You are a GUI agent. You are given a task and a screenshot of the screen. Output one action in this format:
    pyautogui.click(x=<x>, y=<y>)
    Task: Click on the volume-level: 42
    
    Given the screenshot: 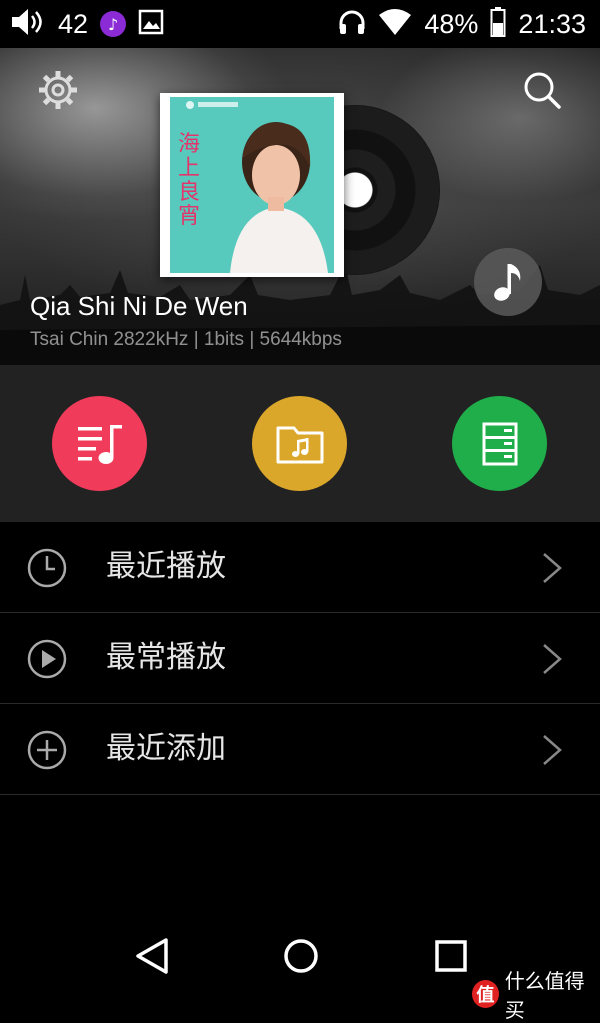 What is the action you would take?
    pyautogui.click(x=73, y=23)
    